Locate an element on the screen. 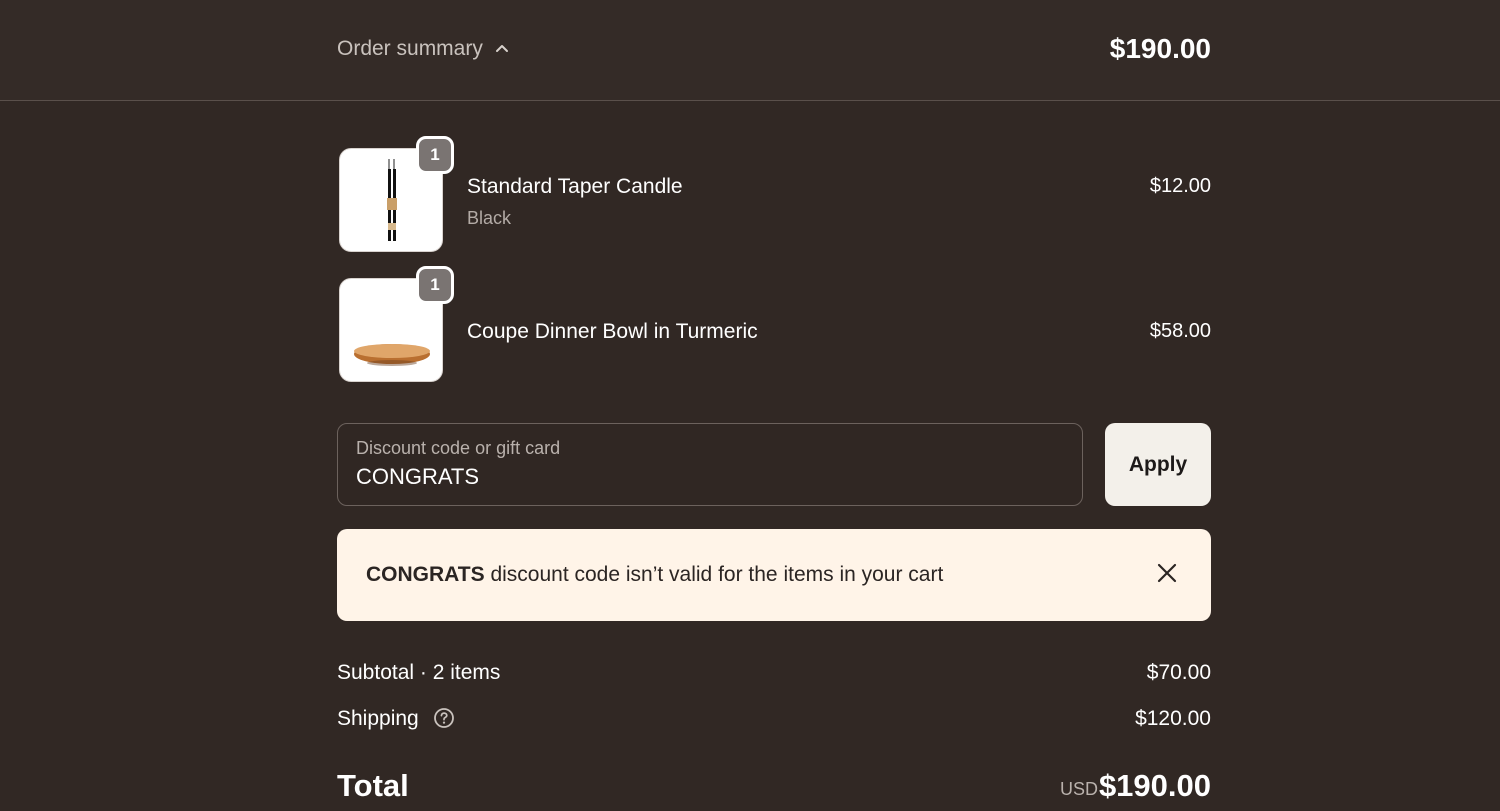  close-icon is located at coordinates (1167, 573).